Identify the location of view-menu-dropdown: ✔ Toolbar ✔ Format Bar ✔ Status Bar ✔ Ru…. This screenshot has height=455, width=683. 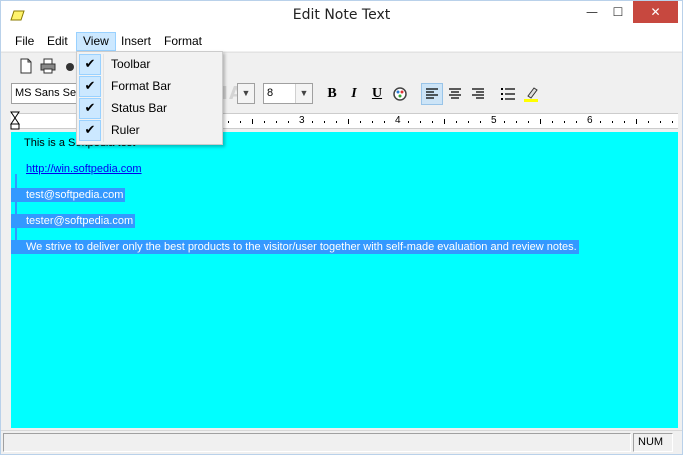
(149, 98).